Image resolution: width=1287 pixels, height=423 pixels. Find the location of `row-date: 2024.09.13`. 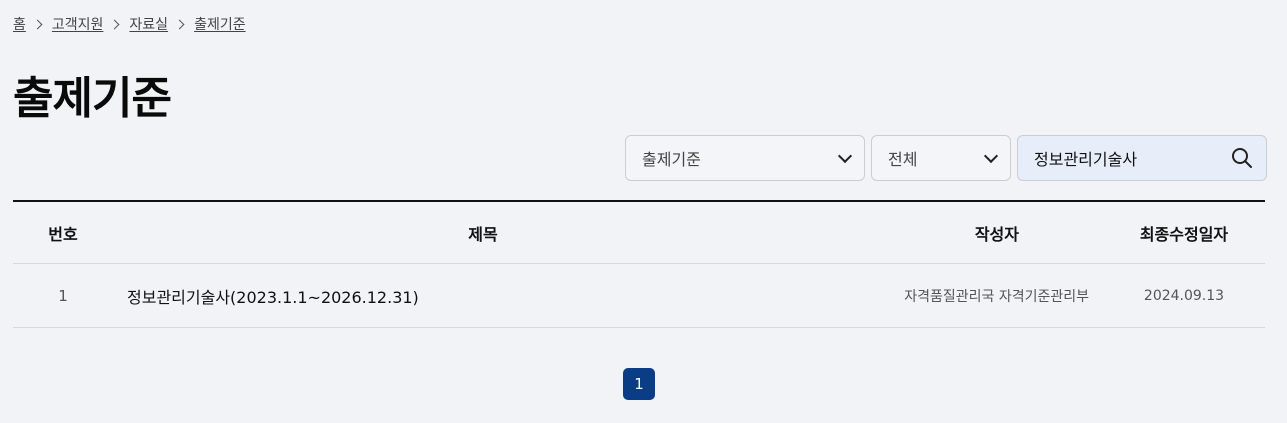

row-date: 2024.09.13 is located at coordinates (1184, 295).